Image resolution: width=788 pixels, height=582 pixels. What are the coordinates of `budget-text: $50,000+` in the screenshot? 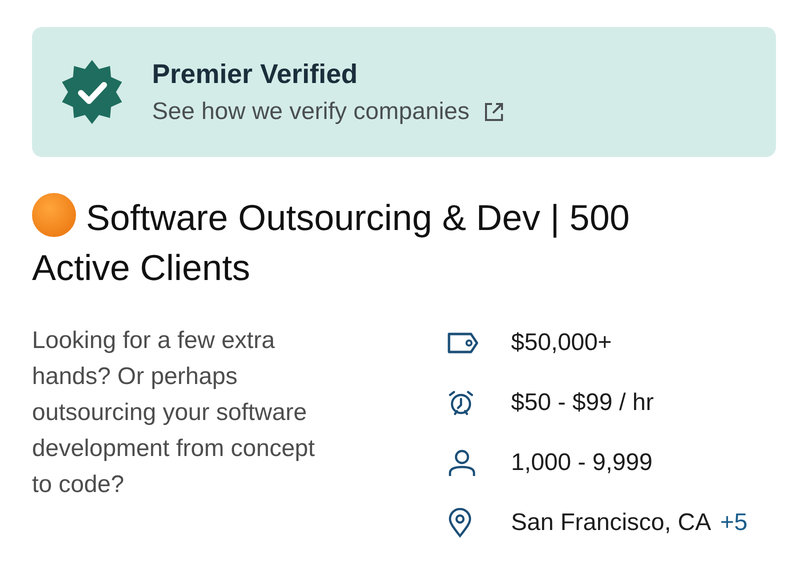 It's located at (561, 343).